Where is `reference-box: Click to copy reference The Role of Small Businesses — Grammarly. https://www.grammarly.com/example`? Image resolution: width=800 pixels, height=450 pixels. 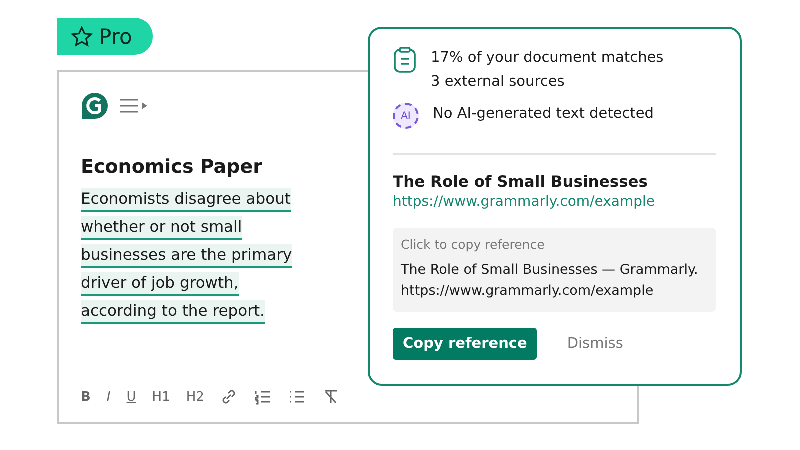
reference-box: Click to copy reference The Role of Small Businesses — Grammarly. https://www.grammarly.com/example is located at coordinates (554, 270).